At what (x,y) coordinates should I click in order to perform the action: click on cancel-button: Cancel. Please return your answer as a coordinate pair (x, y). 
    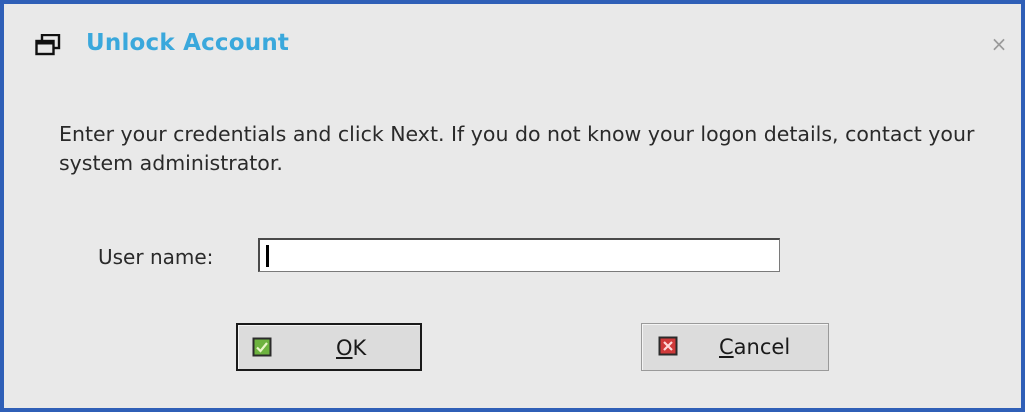
    Looking at the image, I should click on (735, 347).